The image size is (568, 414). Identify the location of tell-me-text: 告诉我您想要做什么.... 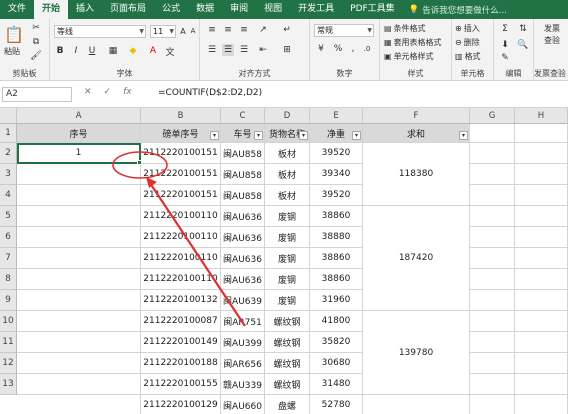
(464, 10).